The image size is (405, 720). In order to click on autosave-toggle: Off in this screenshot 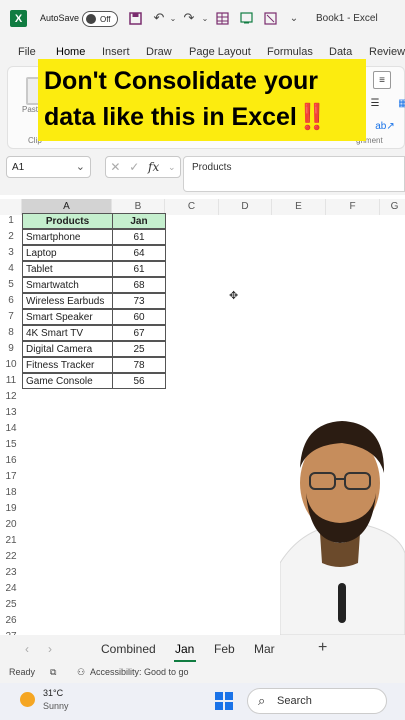, I will do `click(100, 19)`.